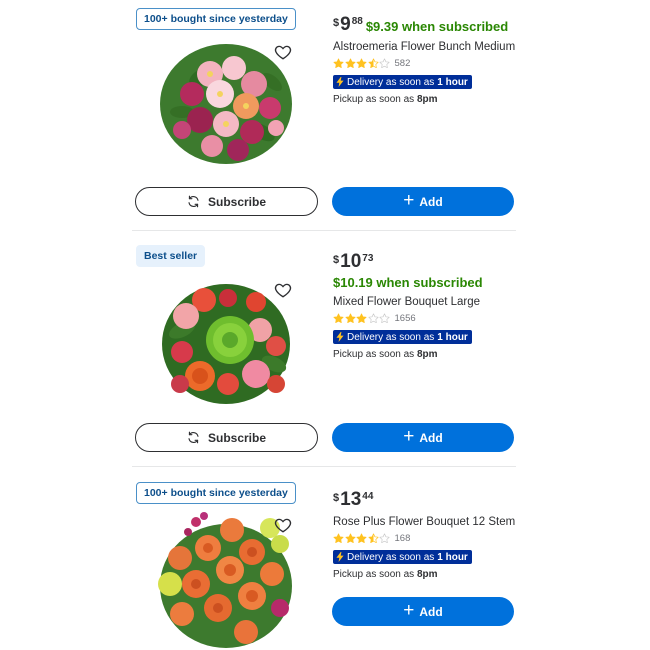 This screenshot has width=650, height=650. Describe the element at coordinates (345, 24) in the screenshot. I see `price-dollars: 9` at that location.